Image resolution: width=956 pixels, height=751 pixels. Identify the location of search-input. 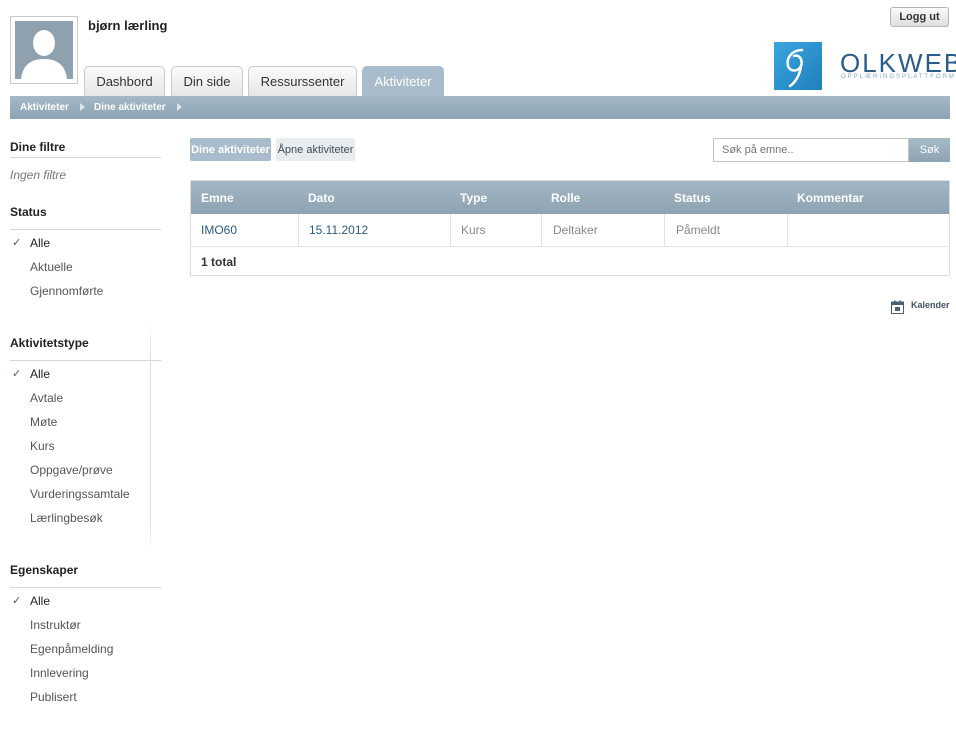
(811, 150).